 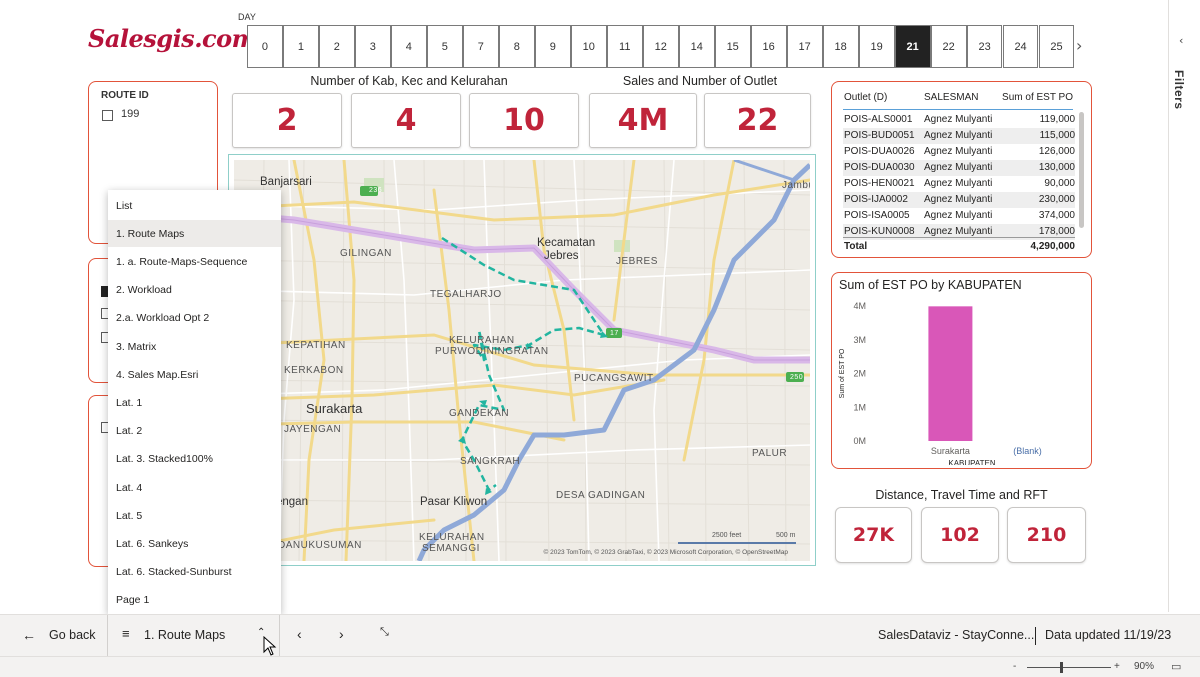 I want to click on chevron-right-icon: ›, so click(x=1079, y=45).